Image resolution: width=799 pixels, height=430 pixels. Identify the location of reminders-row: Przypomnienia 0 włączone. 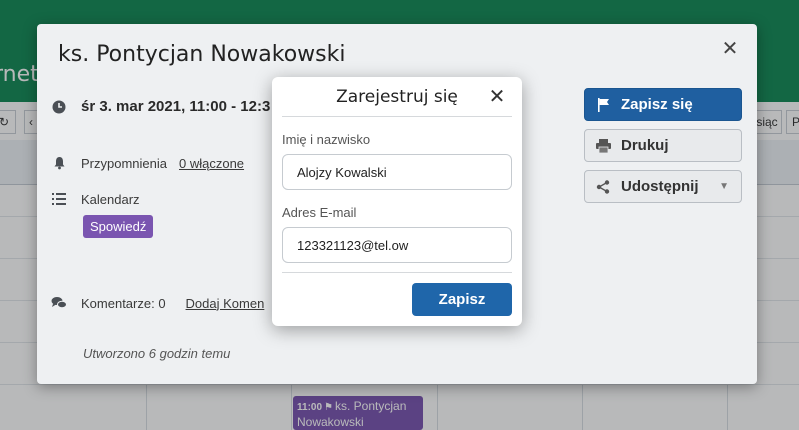
(147, 163).